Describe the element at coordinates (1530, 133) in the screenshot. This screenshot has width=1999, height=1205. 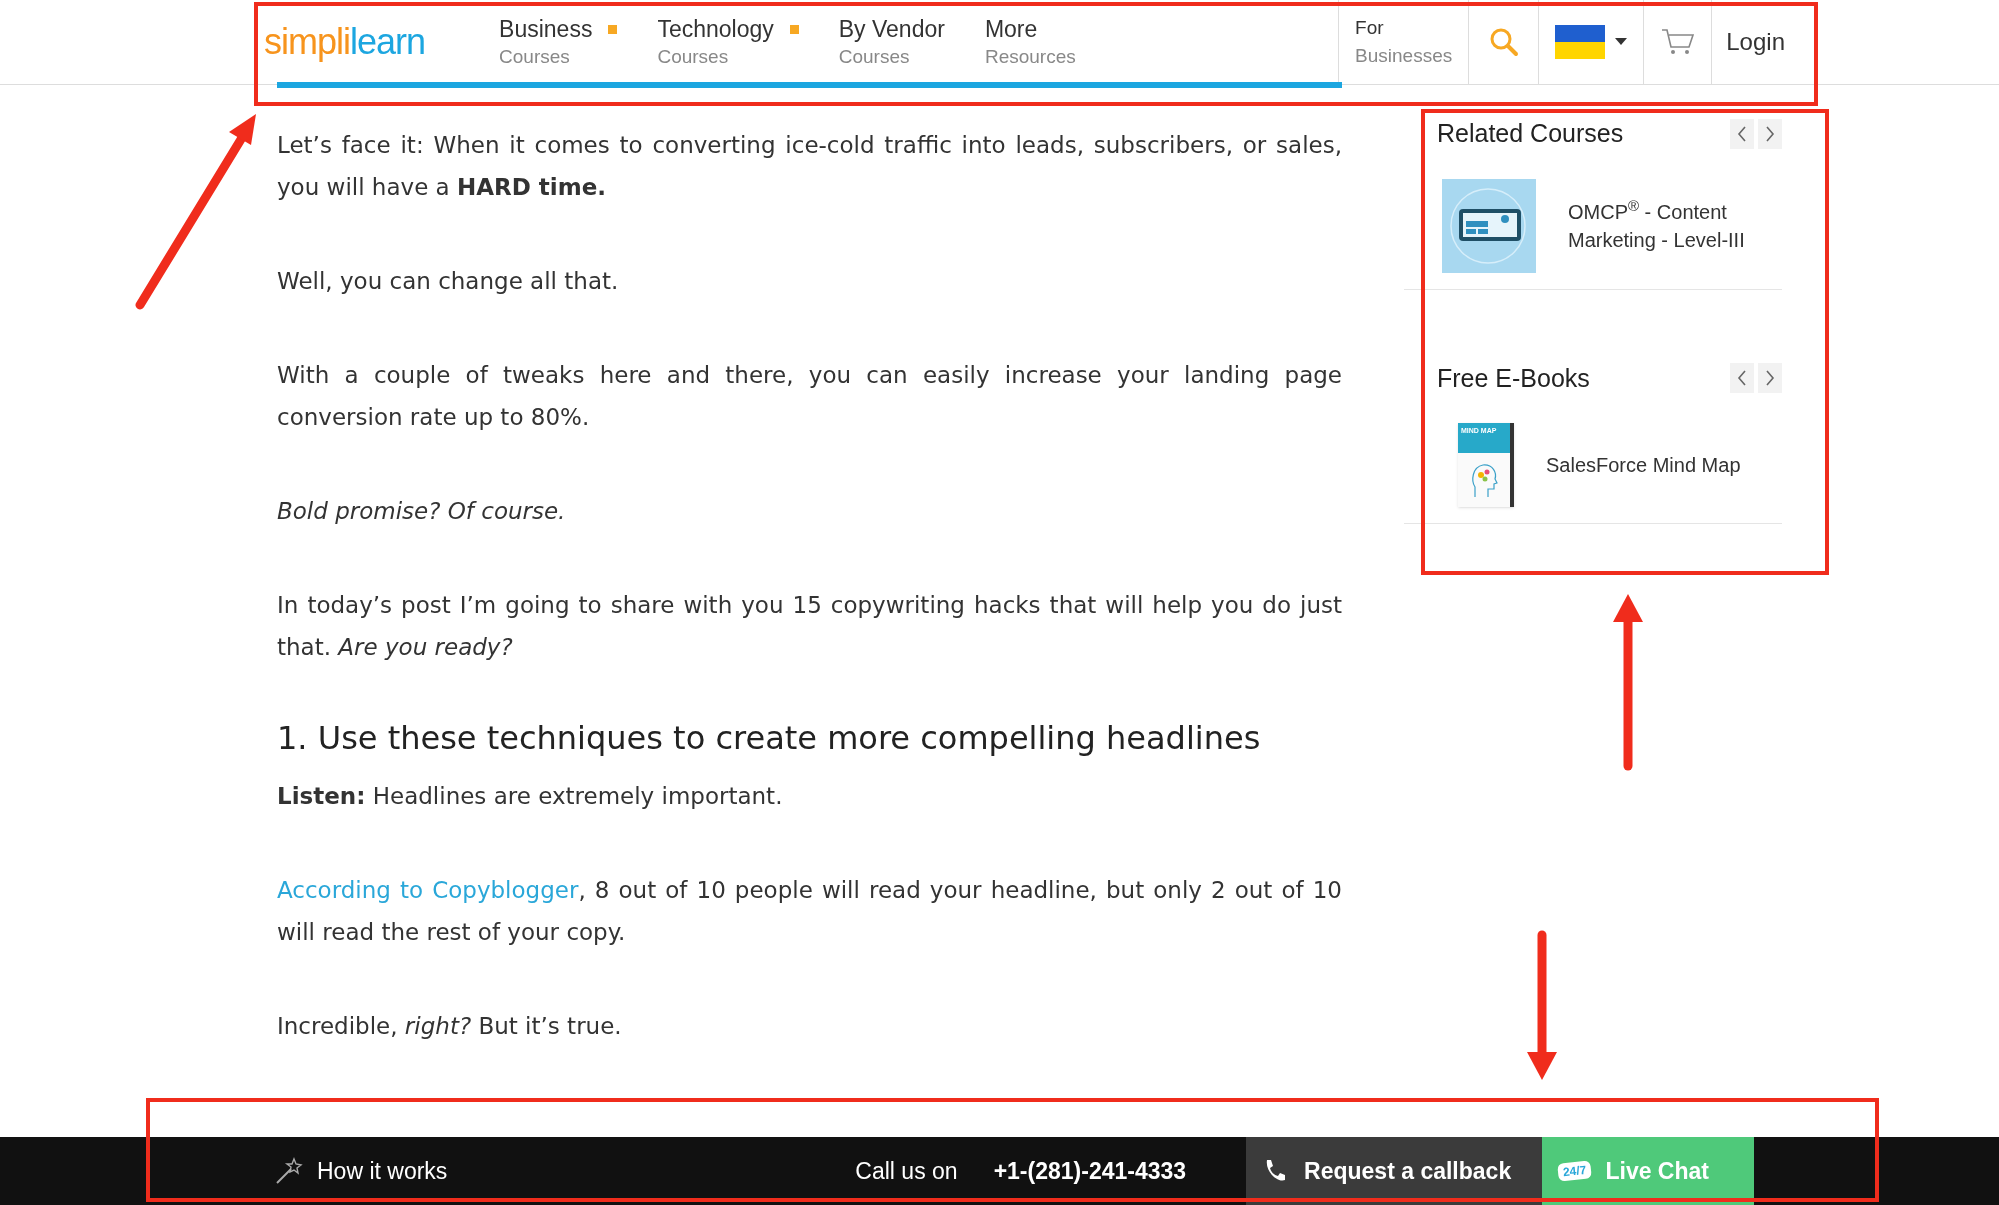
I see `widget-title: Related Courses` at that location.